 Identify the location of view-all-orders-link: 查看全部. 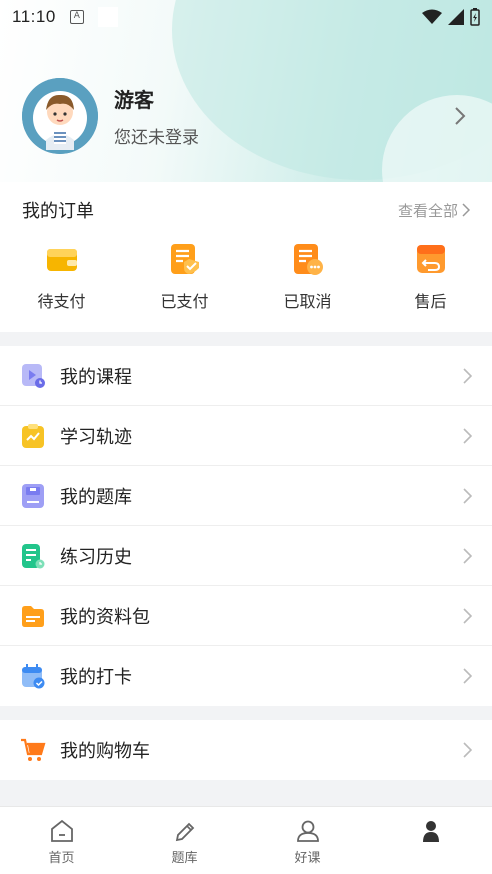
(434, 210).